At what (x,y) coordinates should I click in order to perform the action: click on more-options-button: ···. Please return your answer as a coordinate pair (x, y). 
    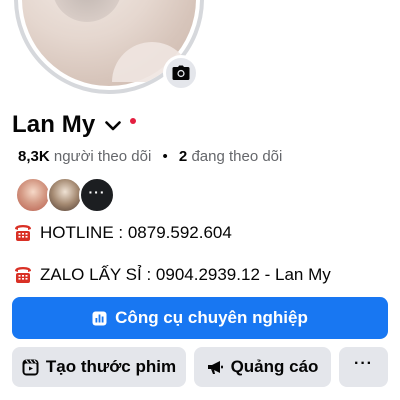
    Looking at the image, I should click on (363, 367).